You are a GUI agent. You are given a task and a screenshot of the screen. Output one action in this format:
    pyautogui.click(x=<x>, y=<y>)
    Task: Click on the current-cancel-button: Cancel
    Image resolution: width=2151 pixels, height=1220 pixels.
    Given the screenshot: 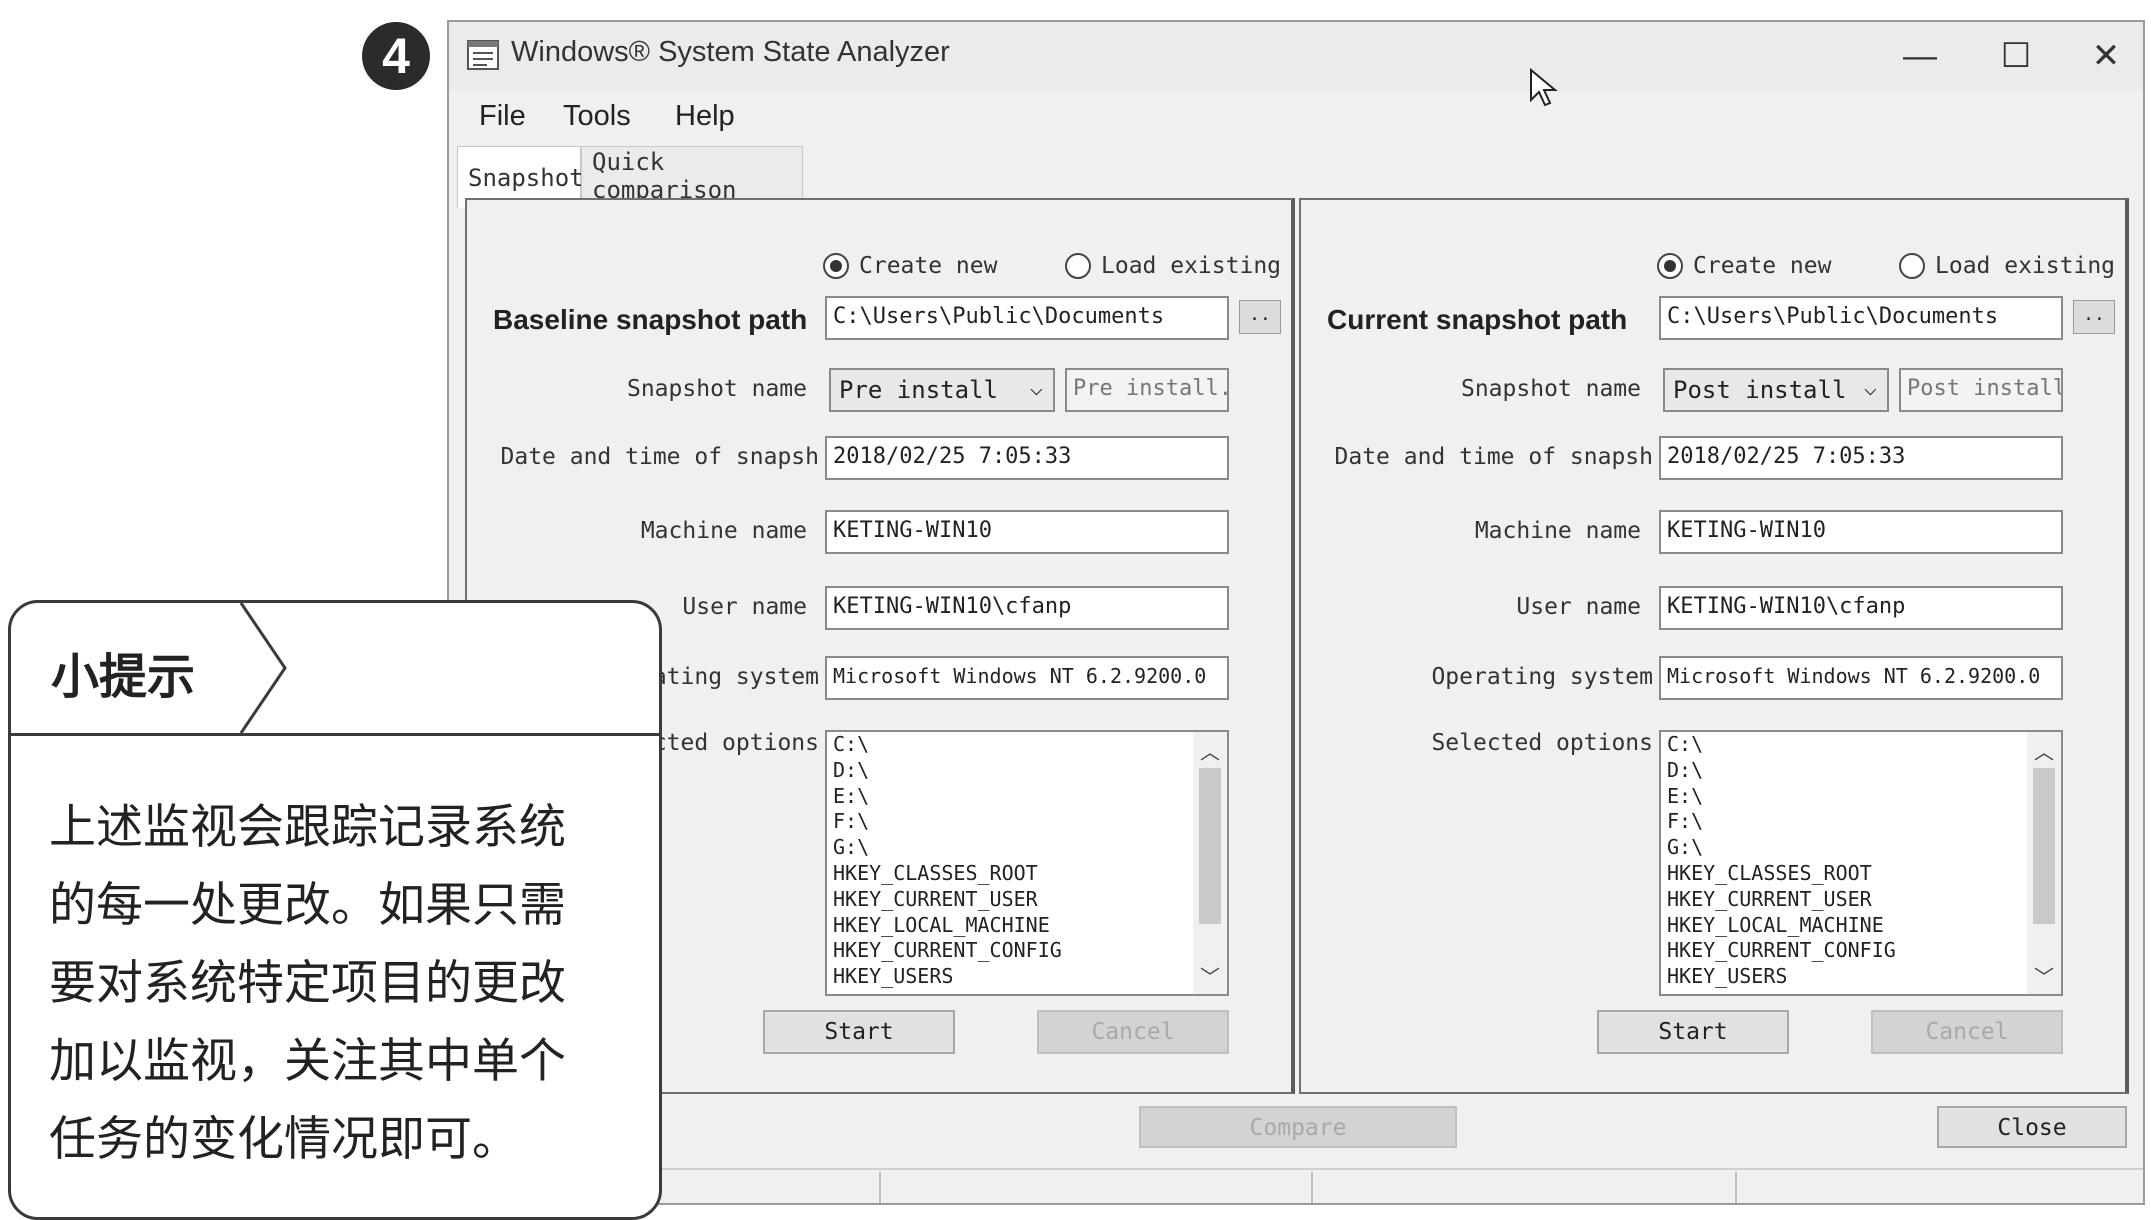 What is the action you would take?
    pyautogui.click(x=1967, y=1032)
    